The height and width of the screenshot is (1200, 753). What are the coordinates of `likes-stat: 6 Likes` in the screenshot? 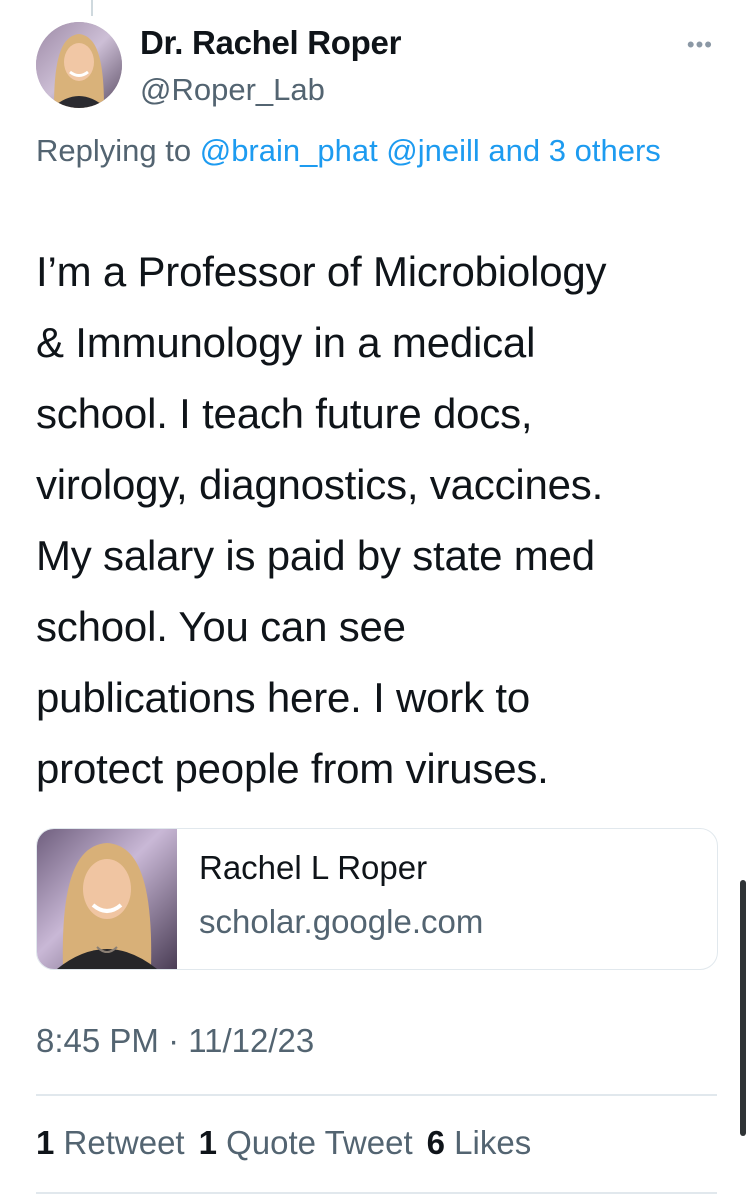 It's located at (479, 1142).